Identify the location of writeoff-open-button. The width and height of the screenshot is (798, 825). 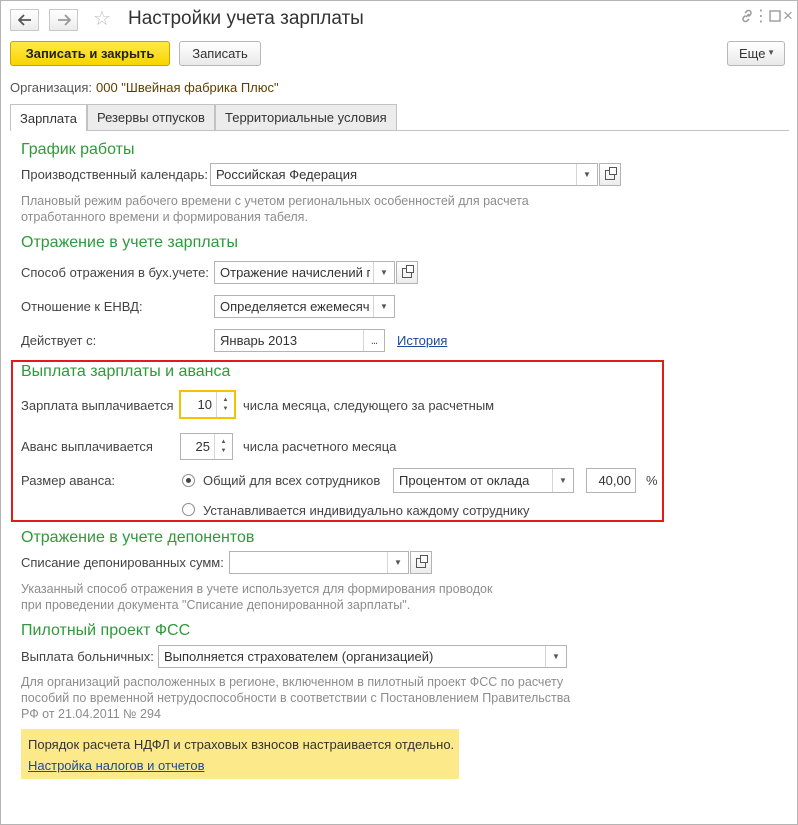
(421, 562).